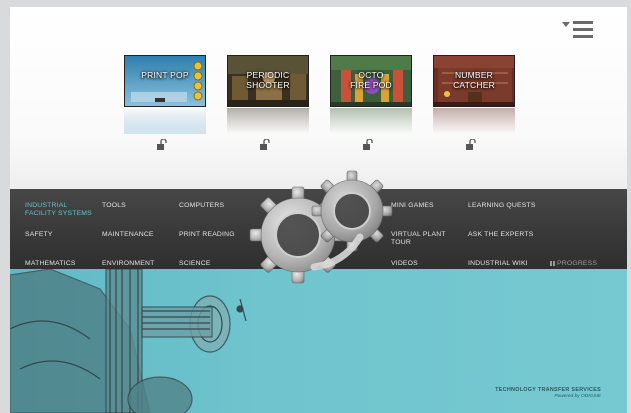  I want to click on game-title: OCTO FIRE POD, so click(371, 80).